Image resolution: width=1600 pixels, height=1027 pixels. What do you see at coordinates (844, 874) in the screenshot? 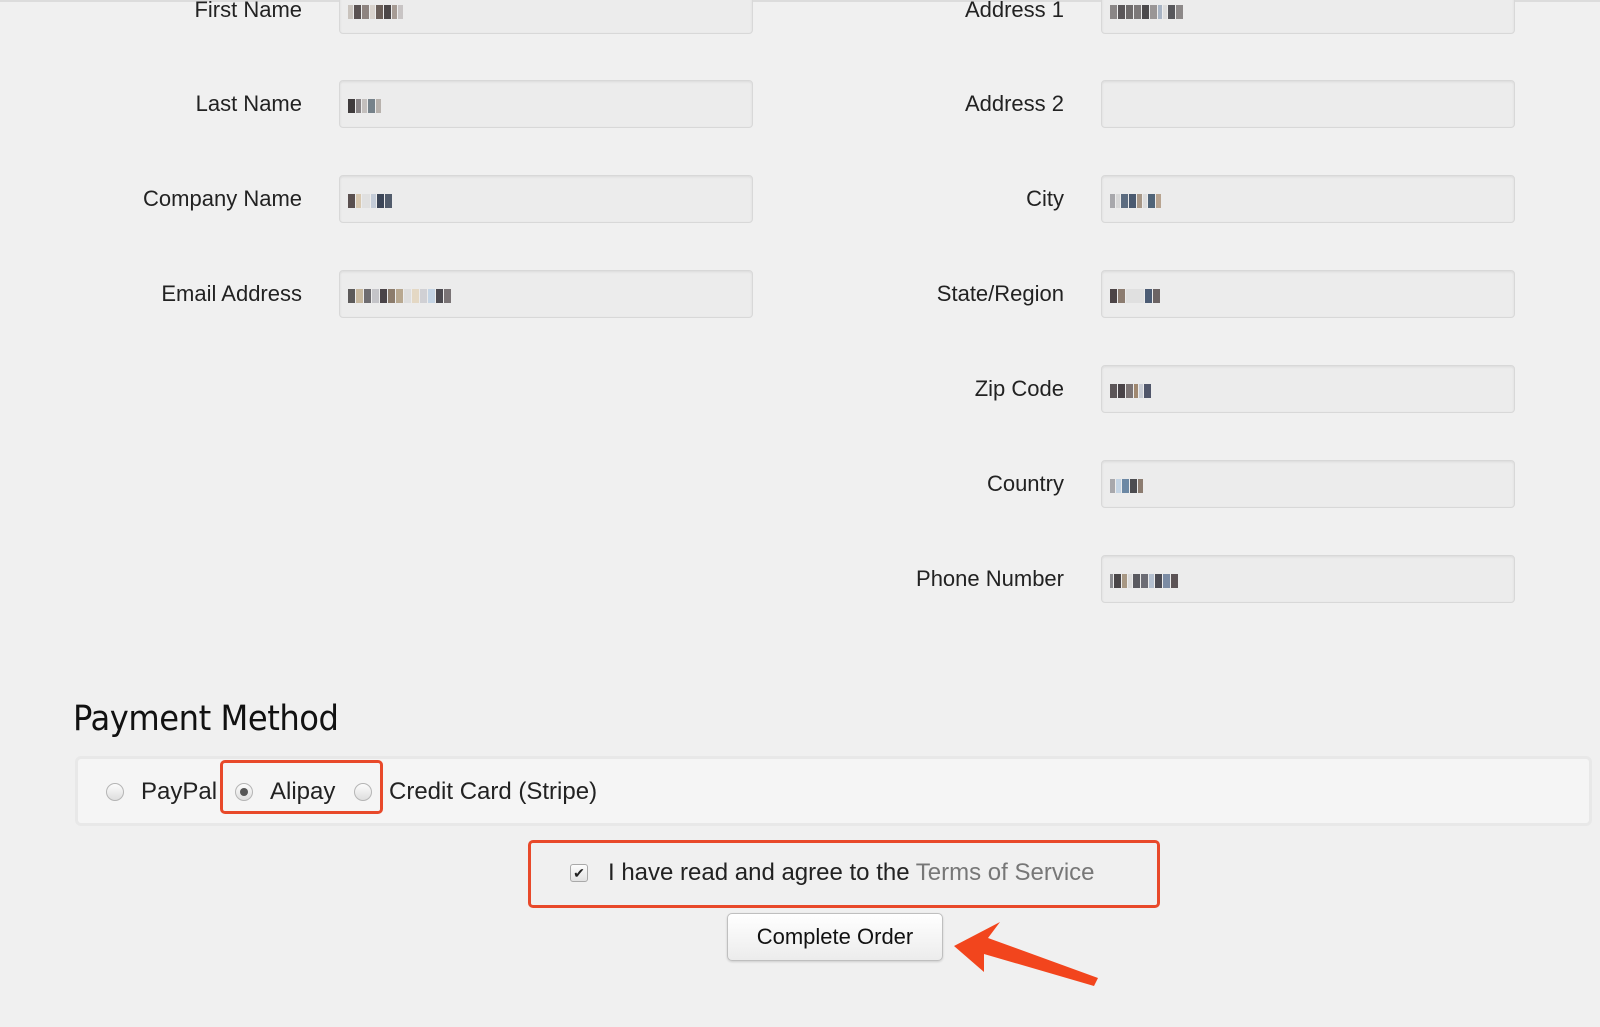
I see `terms-highlight-annotation` at bounding box center [844, 874].